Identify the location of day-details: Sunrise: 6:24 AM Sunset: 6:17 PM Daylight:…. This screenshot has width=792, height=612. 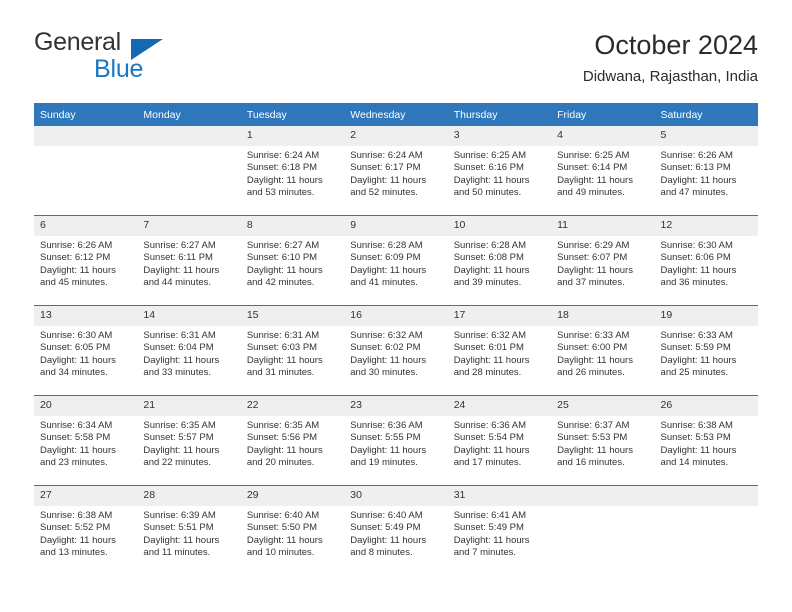
(395, 173).